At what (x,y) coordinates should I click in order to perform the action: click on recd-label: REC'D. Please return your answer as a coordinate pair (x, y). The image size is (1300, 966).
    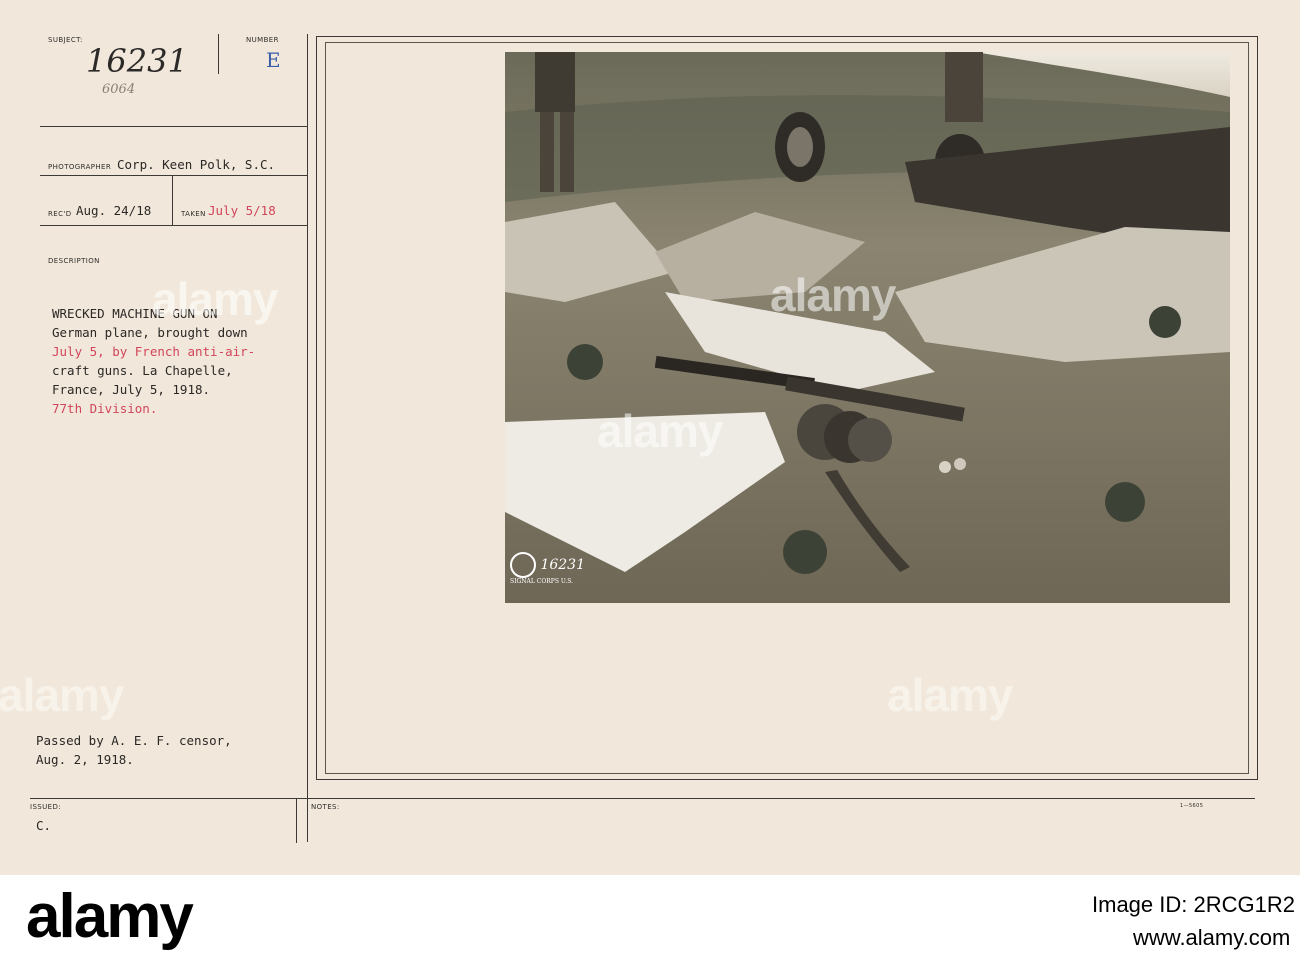
    Looking at the image, I should click on (60, 214).